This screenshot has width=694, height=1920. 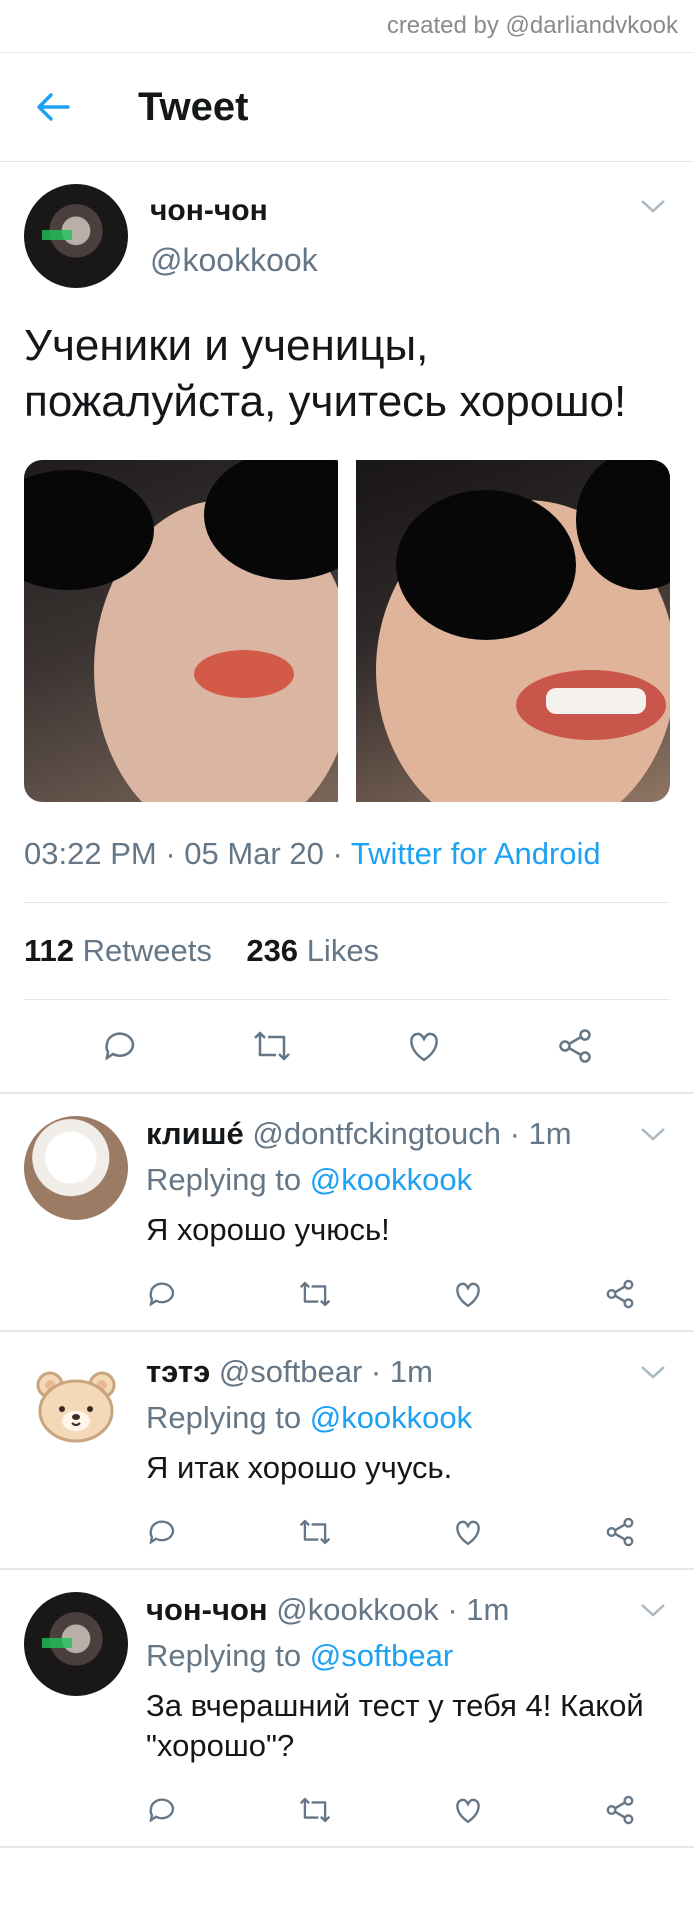 I want to click on reply-author-name: чон-чон, so click(x=207, y=1609).